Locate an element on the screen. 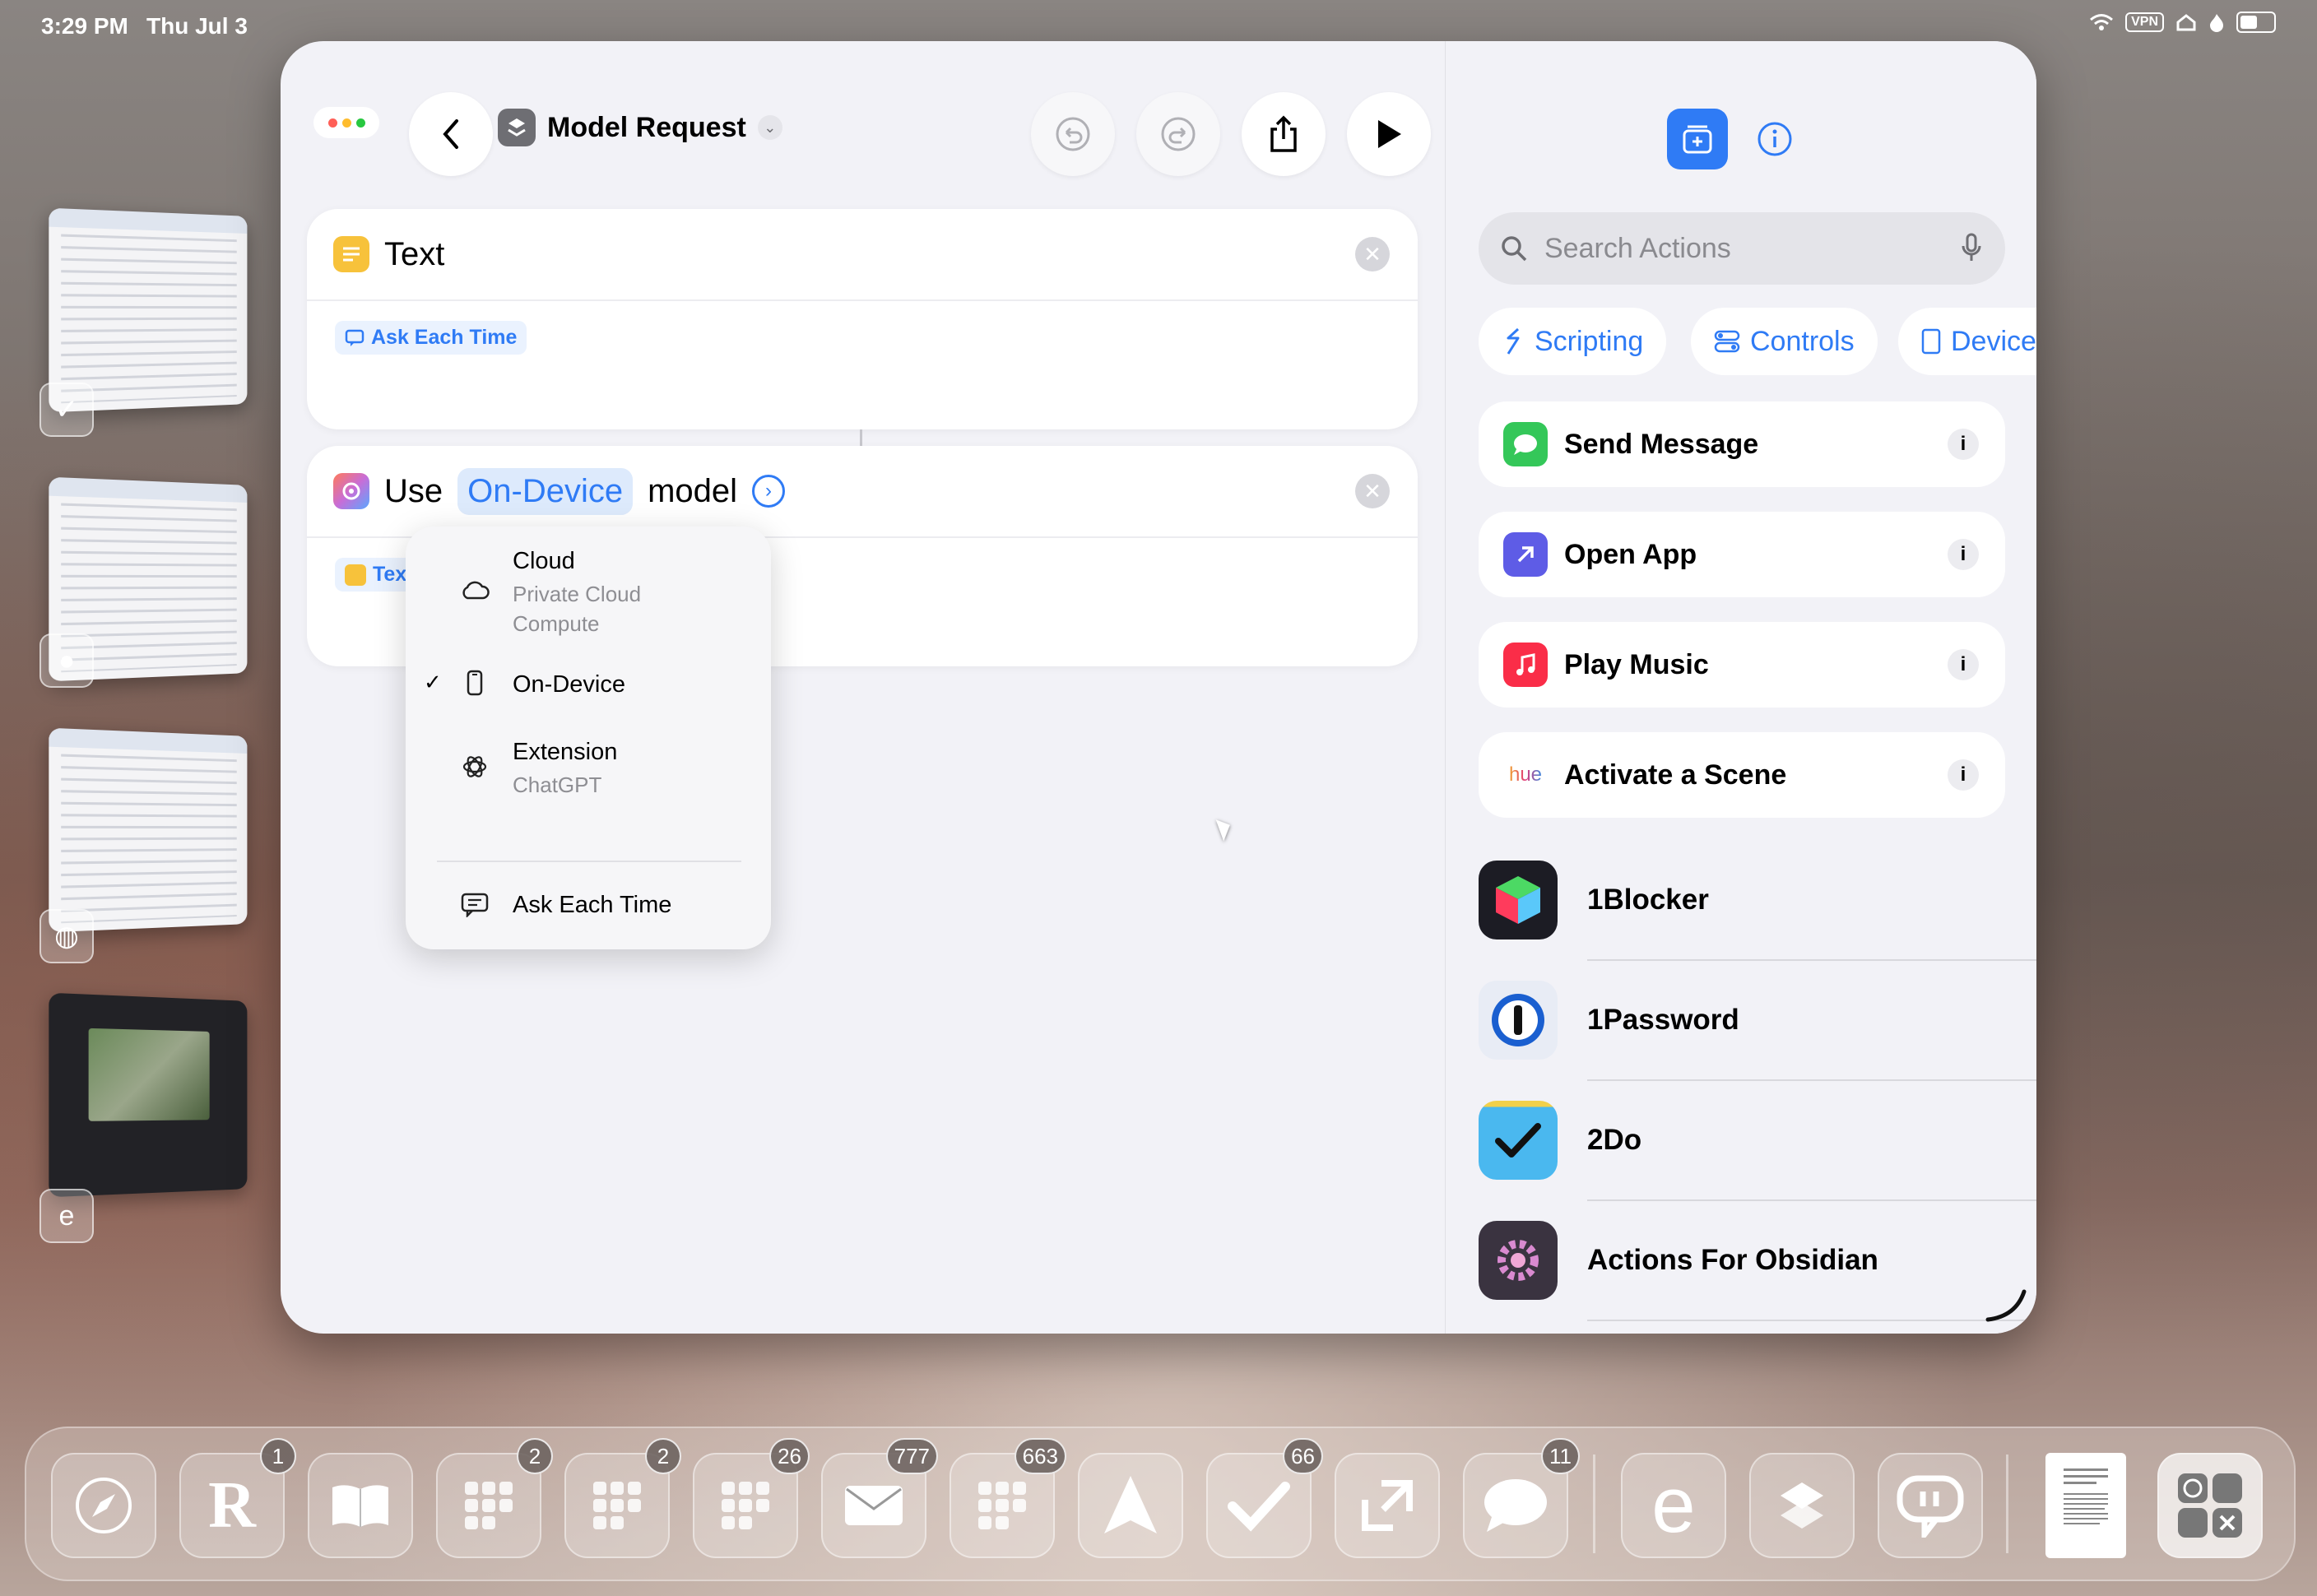  dock-things: 66 is located at coordinates (1264, 1498).